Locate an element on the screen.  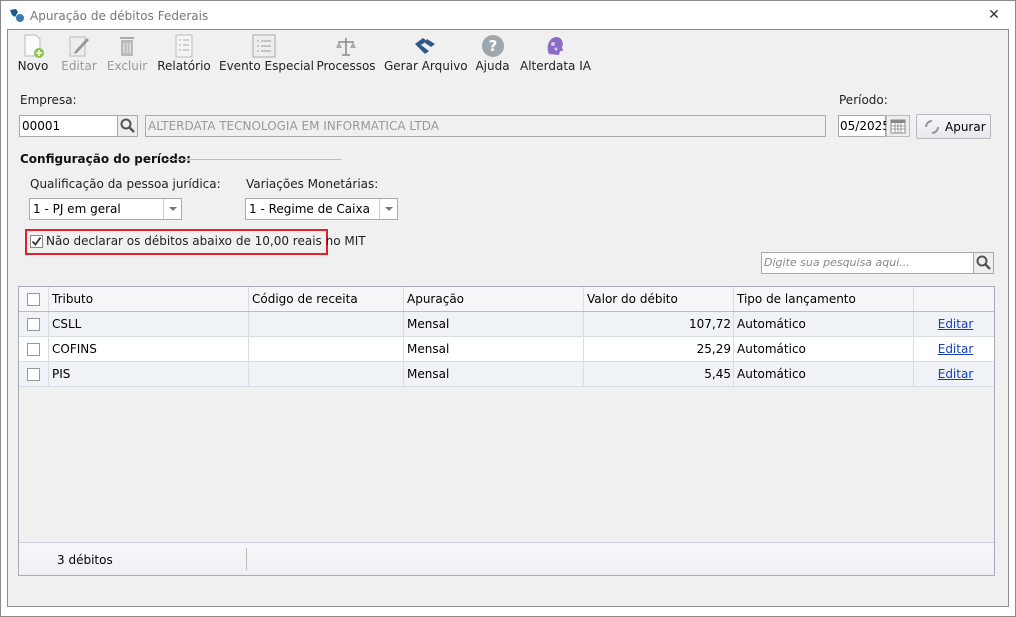
select-all-cell is located at coordinates (34, 299).